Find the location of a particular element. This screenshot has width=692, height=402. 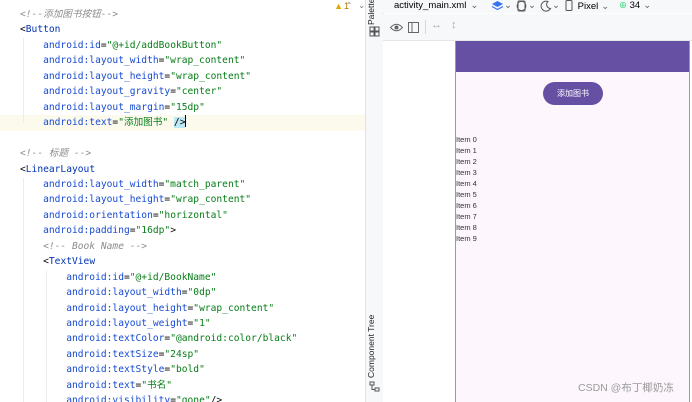

api-level-selector: ⊕ 34 ⌄ is located at coordinates (635, 6).